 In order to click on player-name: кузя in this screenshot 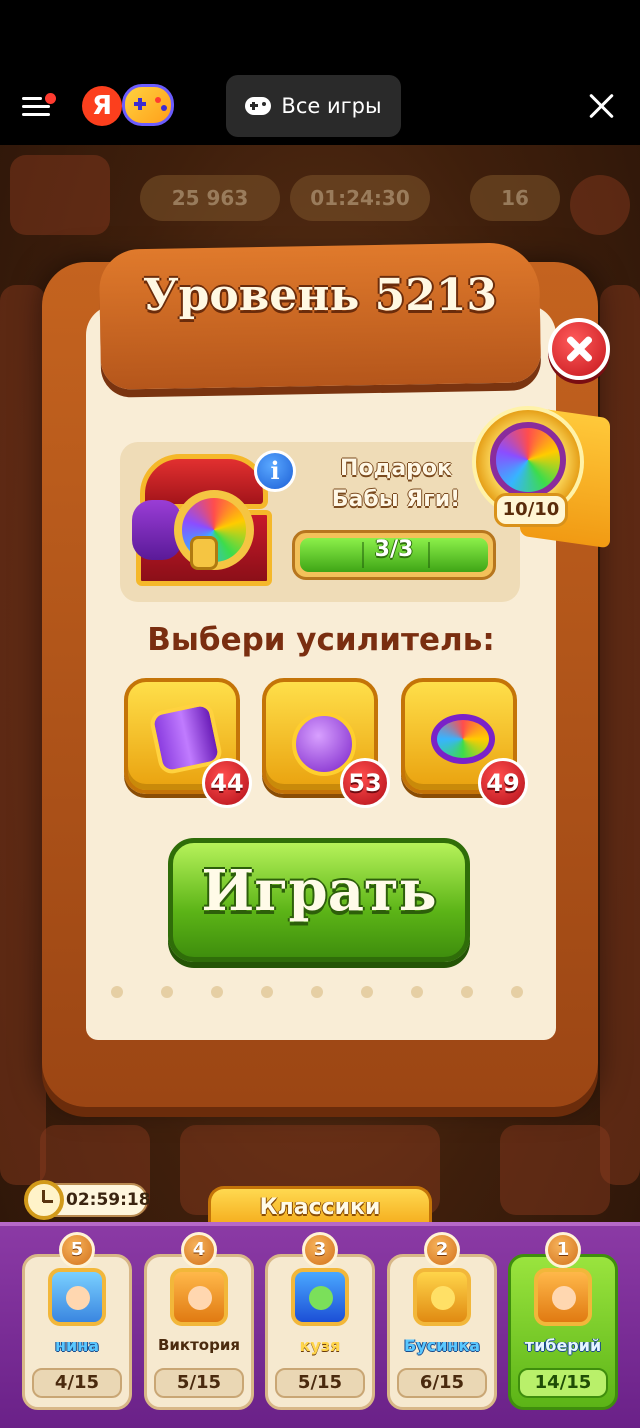, I will do `click(320, 1345)`.